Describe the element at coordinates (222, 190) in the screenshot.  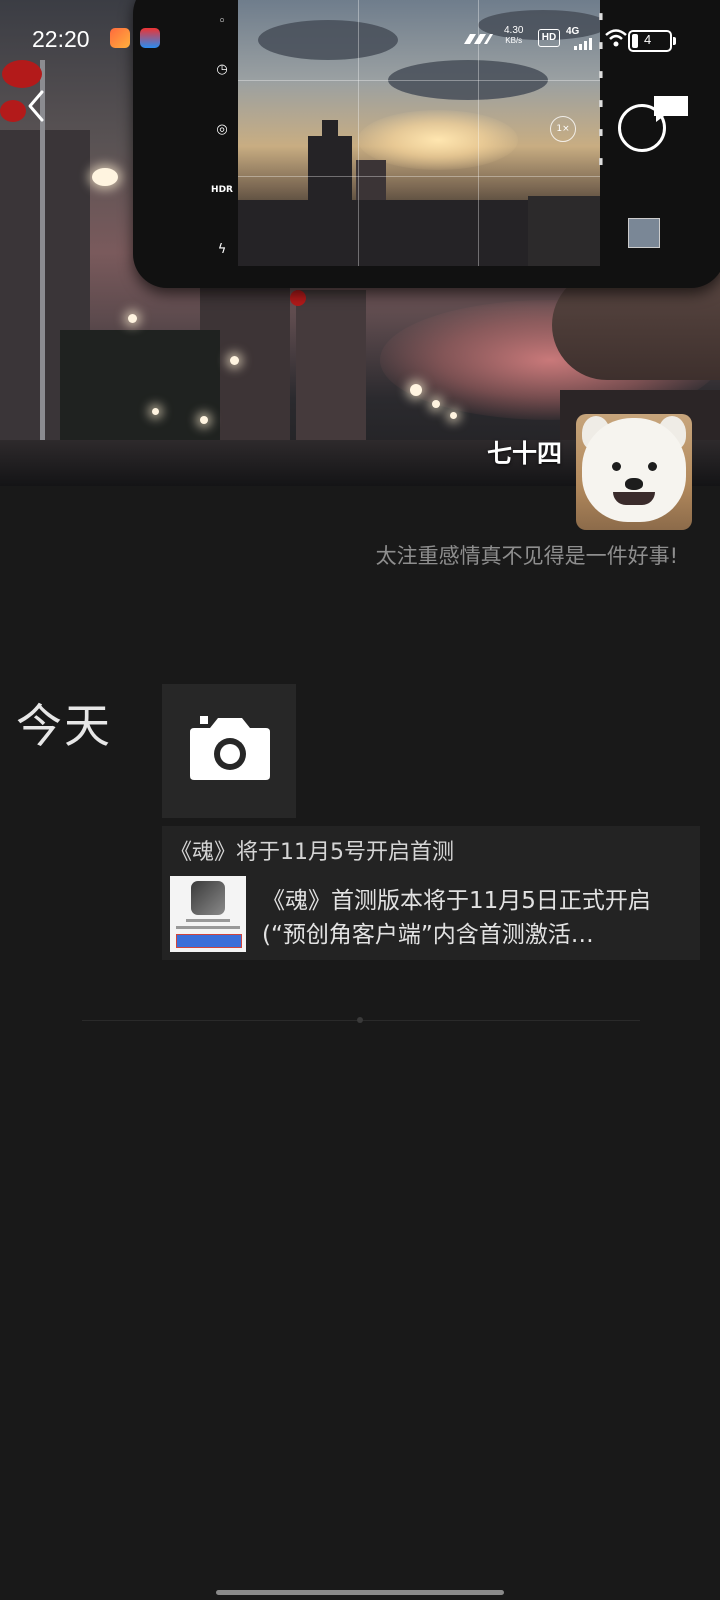
I see `hdr-label: HDR` at that location.